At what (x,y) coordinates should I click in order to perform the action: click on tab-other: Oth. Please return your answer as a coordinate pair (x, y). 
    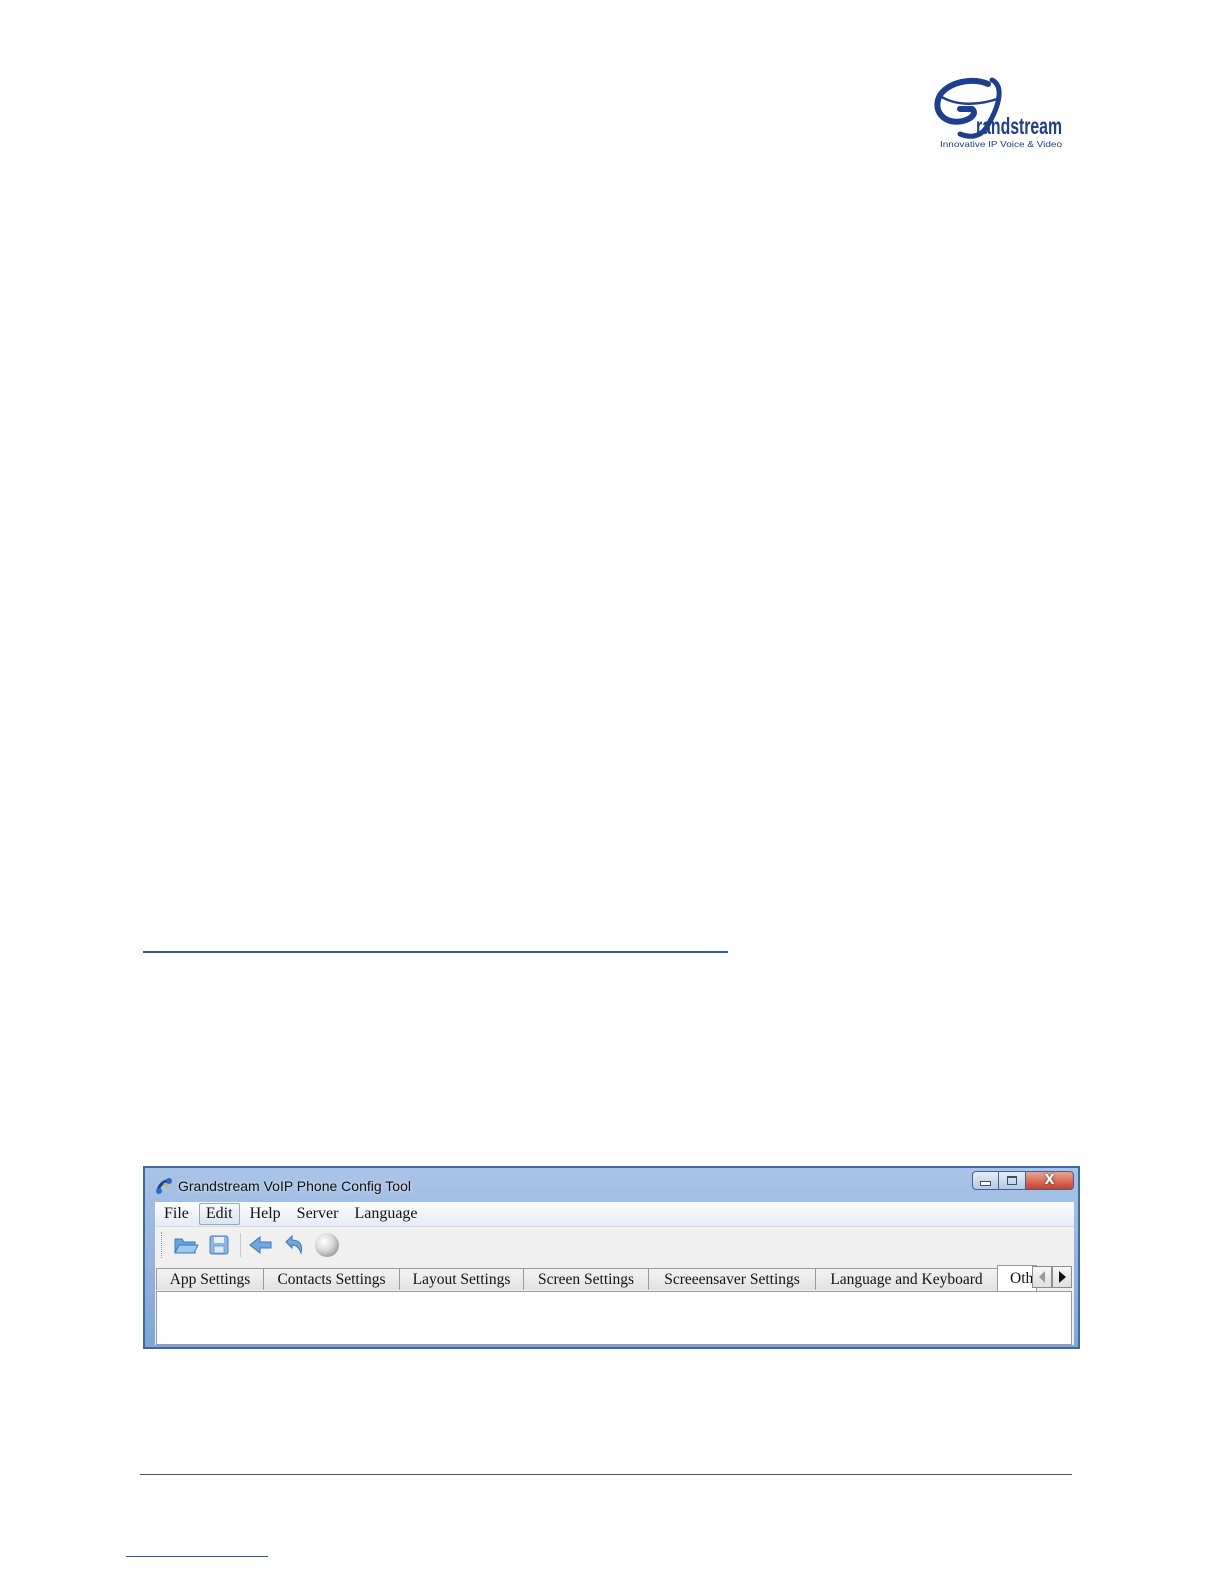
    Looking at the image, I should click on (1017, 1278).